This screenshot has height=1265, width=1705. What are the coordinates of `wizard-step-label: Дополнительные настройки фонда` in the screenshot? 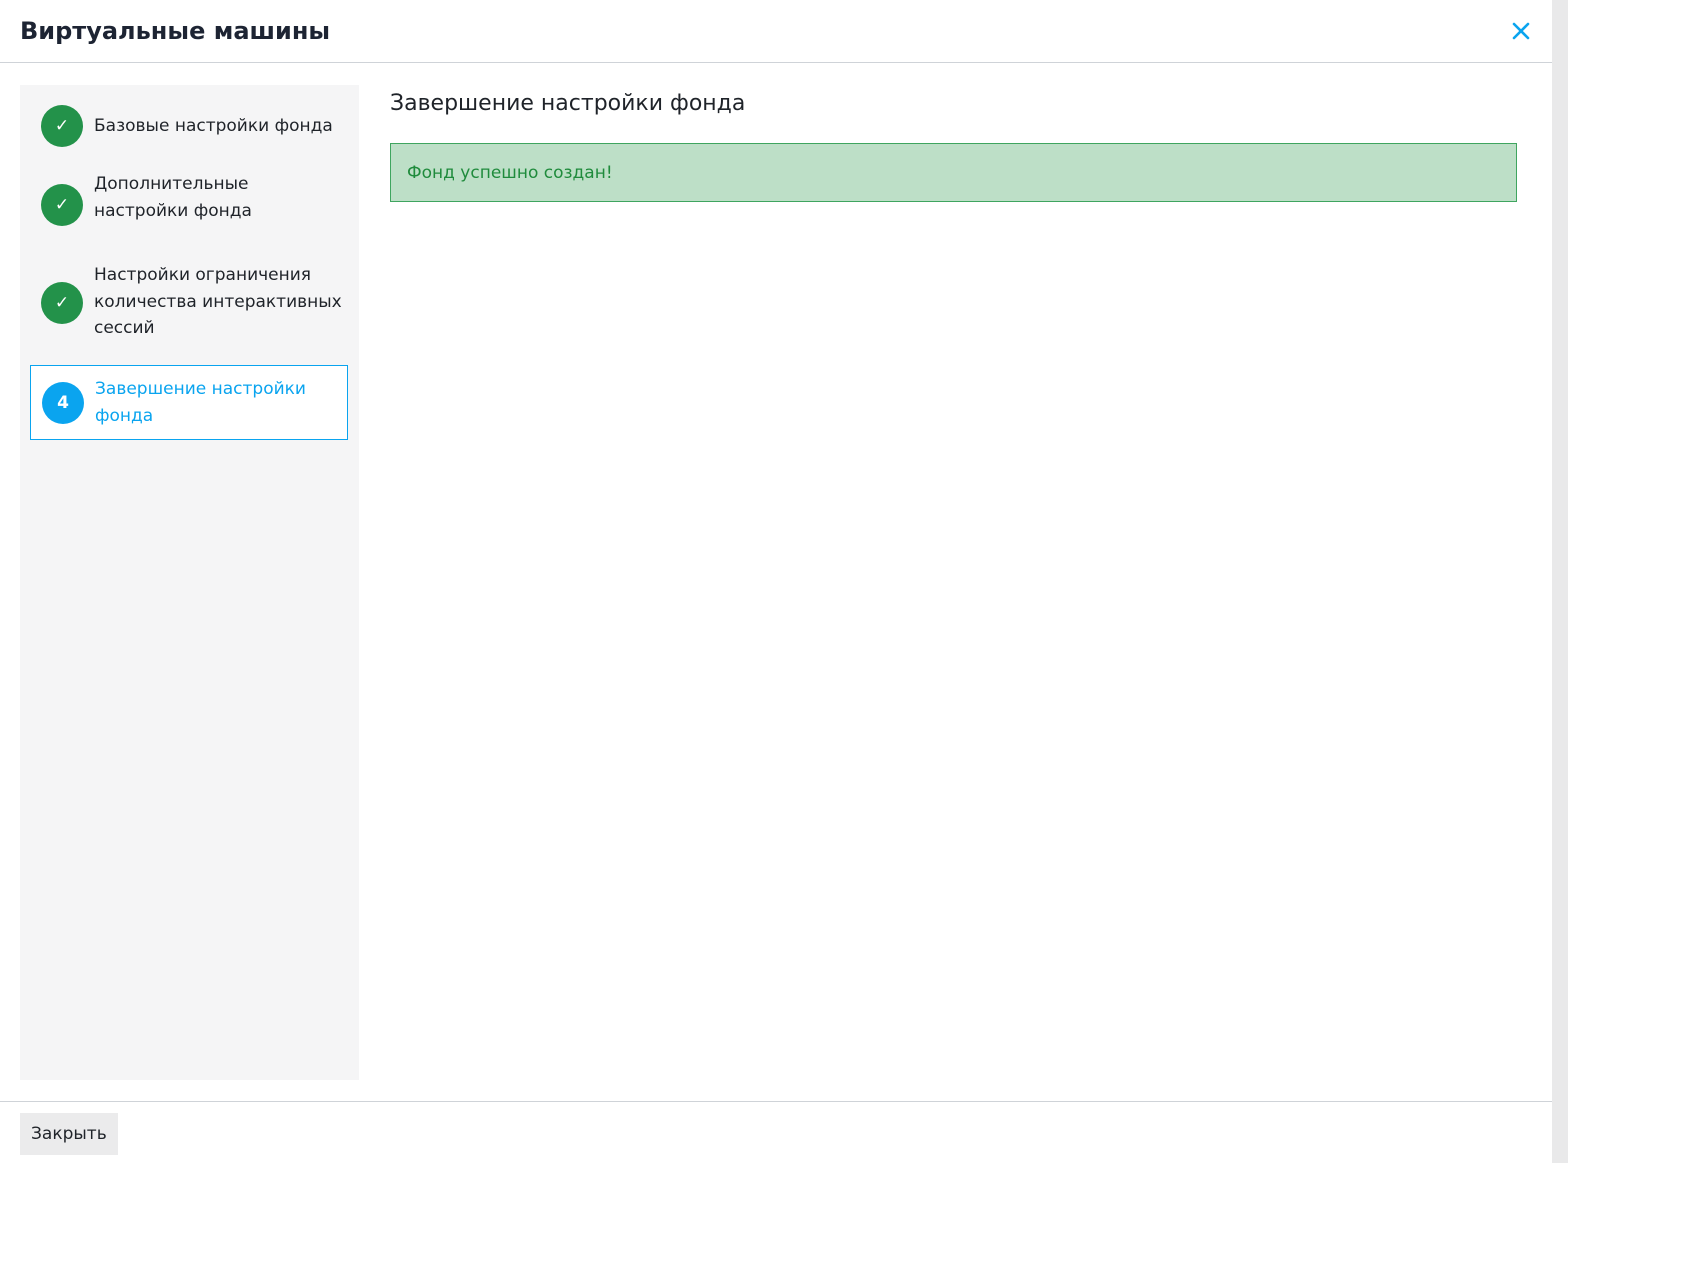 It's located at (173, 197).